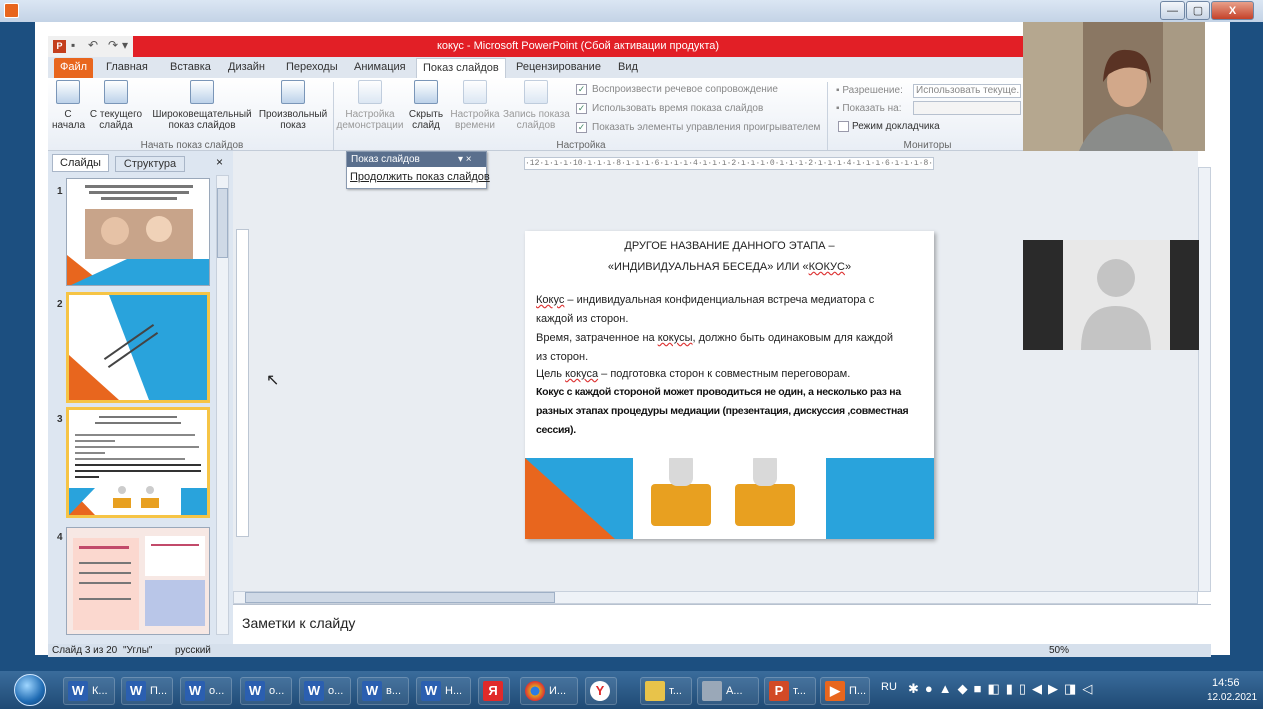 This screenshot has width=1263, height=709. I want to click on status-bar, so click(629, 650).